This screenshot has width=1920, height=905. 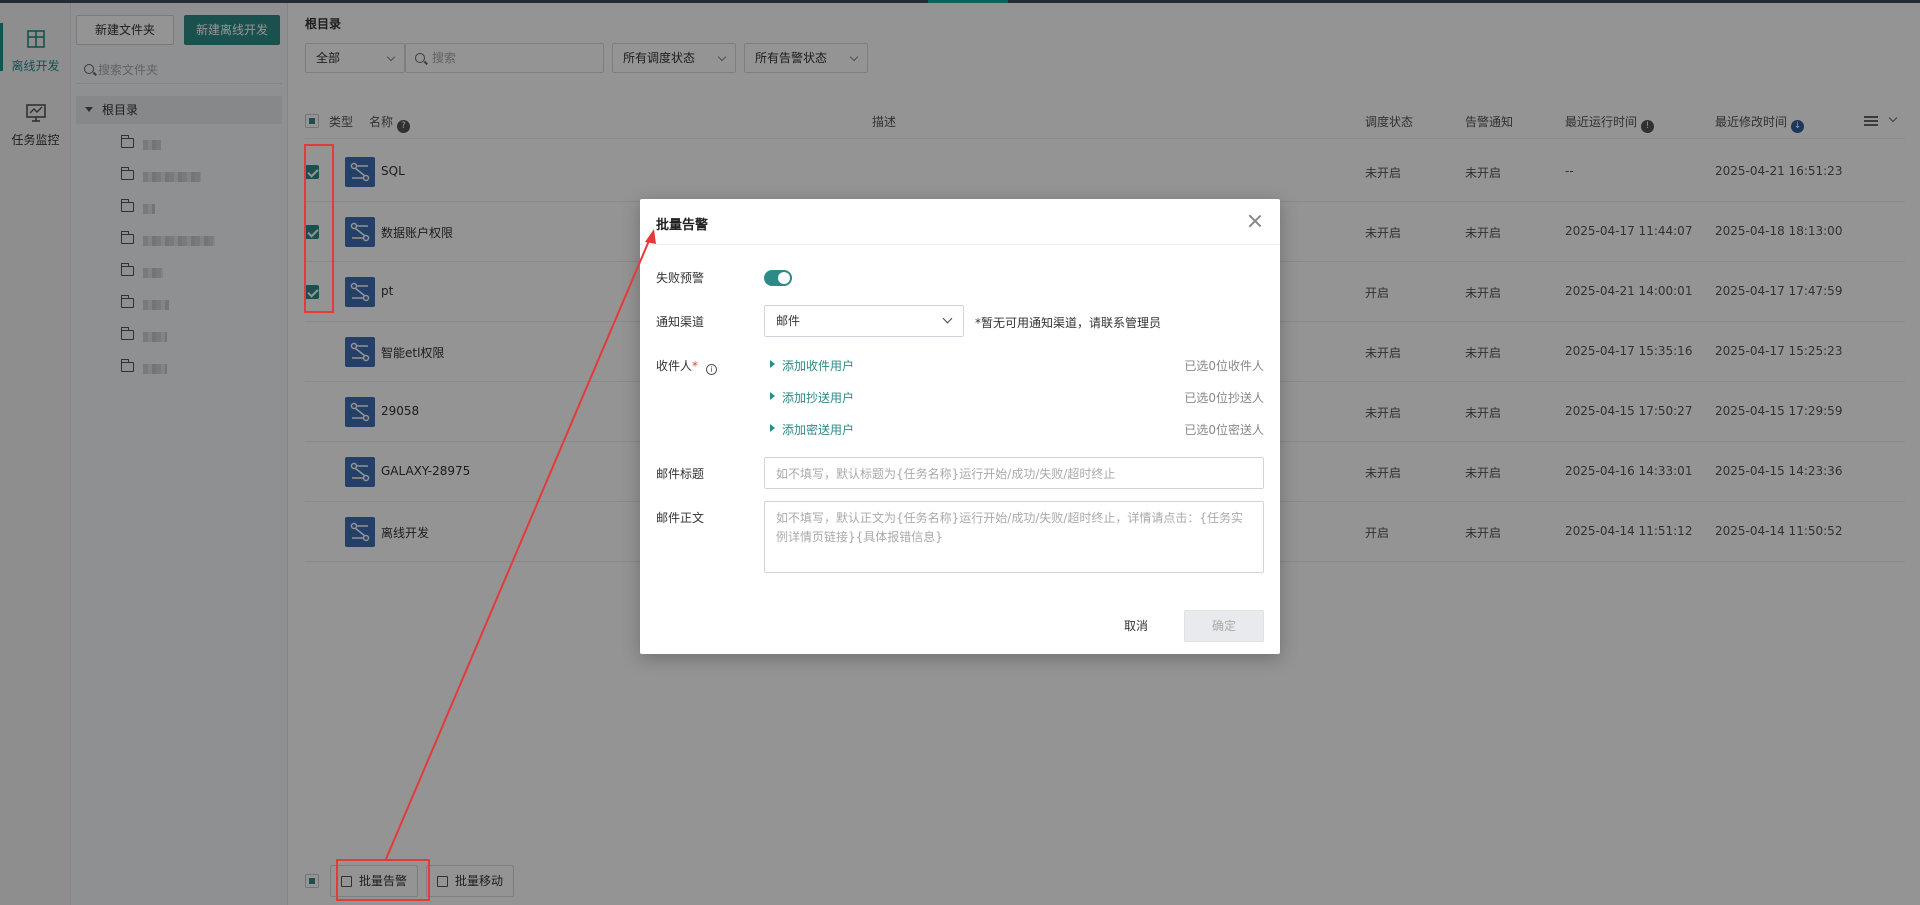 I want to click on chevron-down-icon, so click(x=947, y=318).